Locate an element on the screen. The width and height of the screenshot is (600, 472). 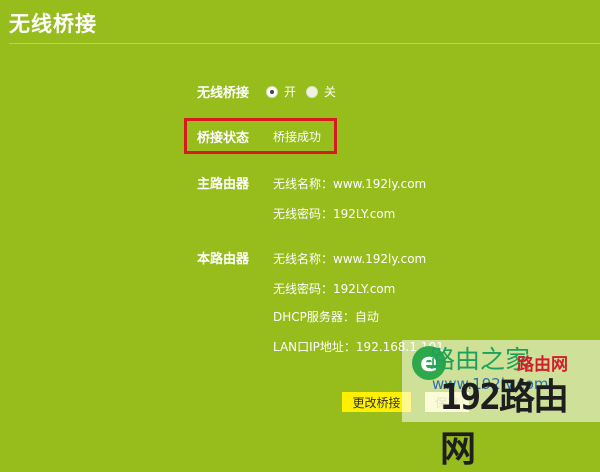
radio-checked-icon is located at coordinates (272, 91).